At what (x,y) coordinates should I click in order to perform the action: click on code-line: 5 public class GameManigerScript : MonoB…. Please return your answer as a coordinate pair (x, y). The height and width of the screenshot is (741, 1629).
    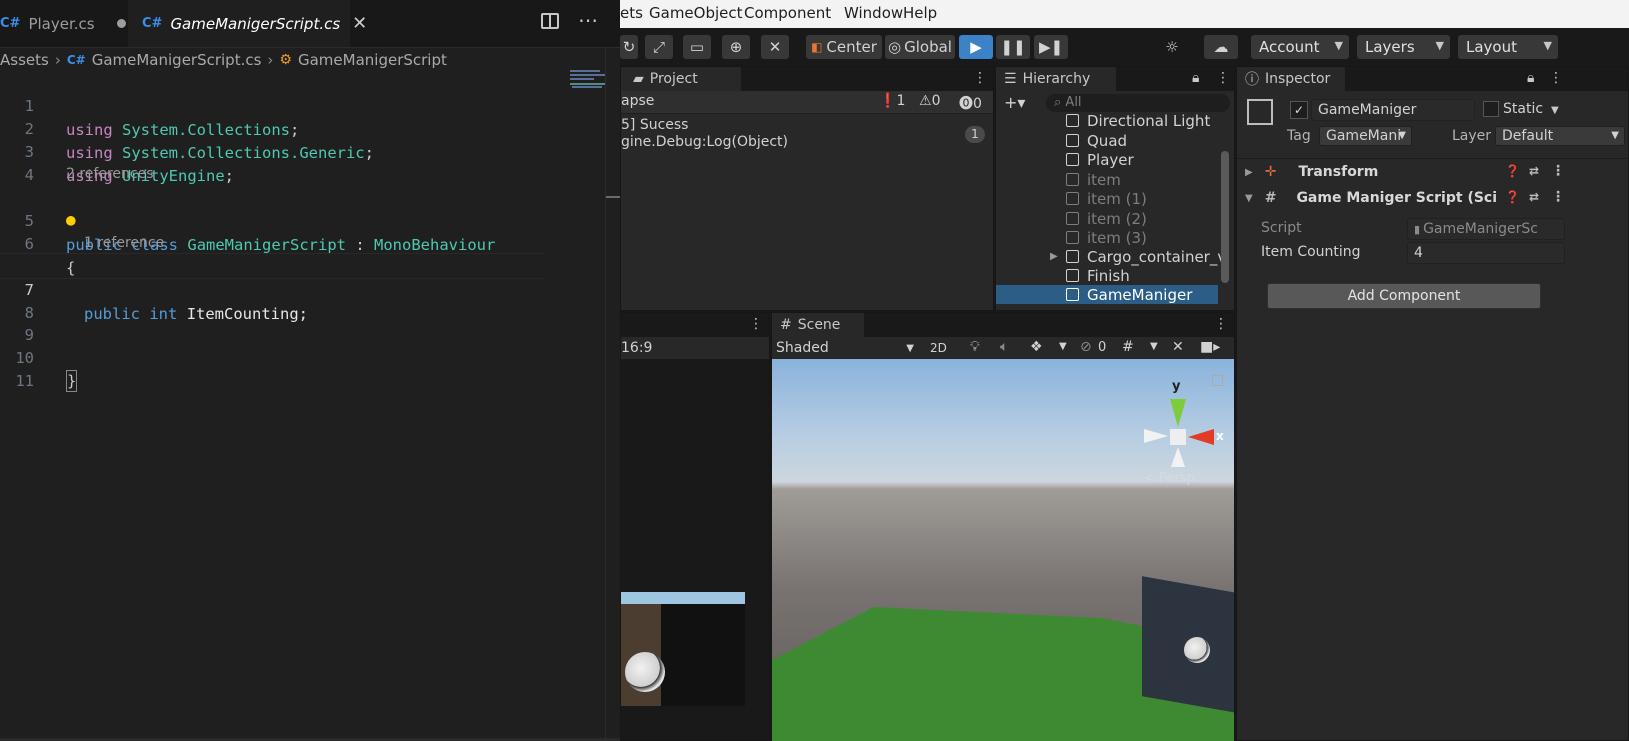
    Looking at the image, I should click on (310, 219).